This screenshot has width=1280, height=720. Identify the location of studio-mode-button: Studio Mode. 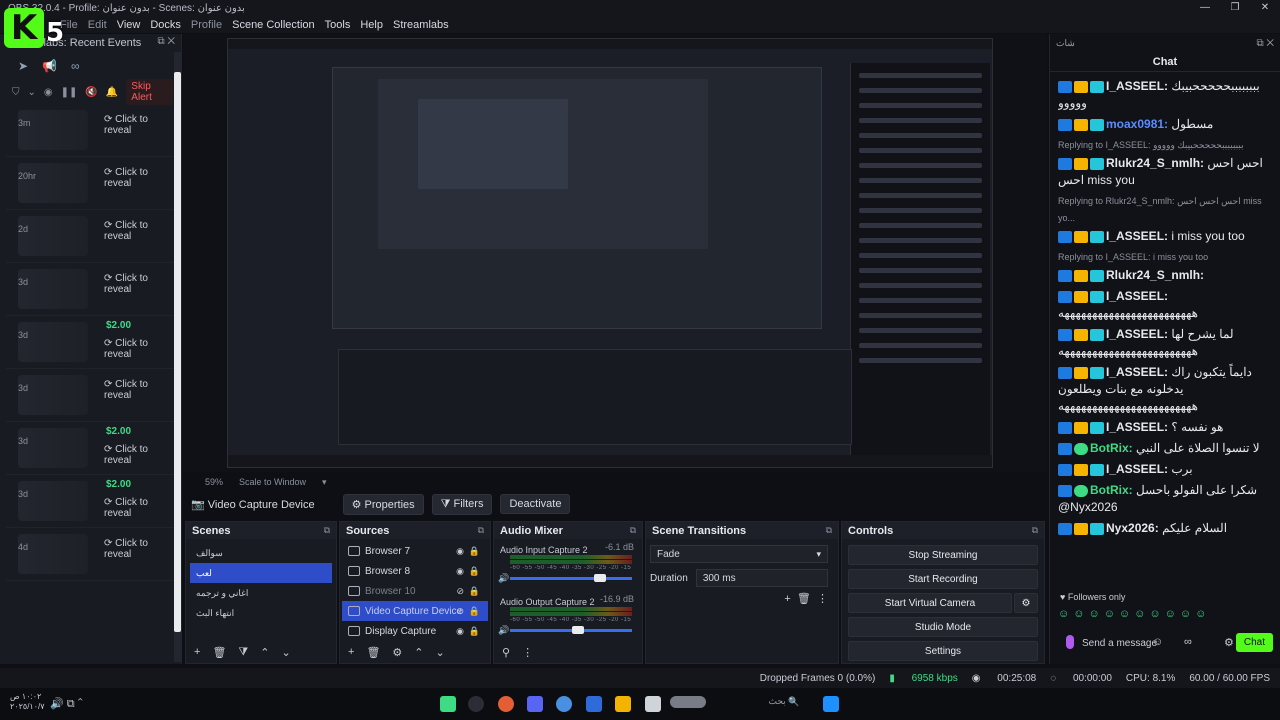
(943, 627).